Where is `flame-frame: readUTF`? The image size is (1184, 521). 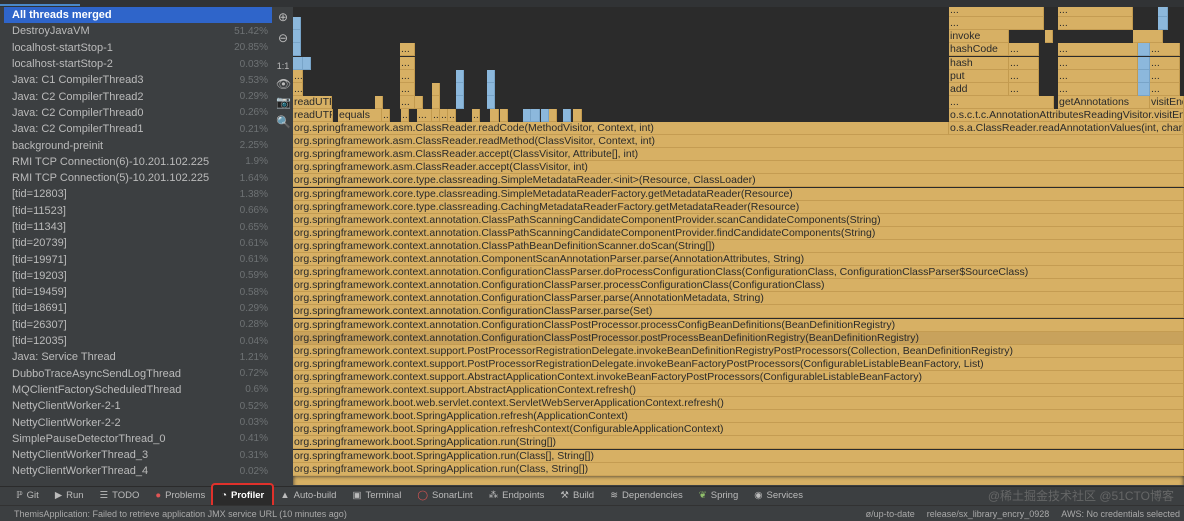
flame-frame: readUTF is located at coordinates (312, 102).